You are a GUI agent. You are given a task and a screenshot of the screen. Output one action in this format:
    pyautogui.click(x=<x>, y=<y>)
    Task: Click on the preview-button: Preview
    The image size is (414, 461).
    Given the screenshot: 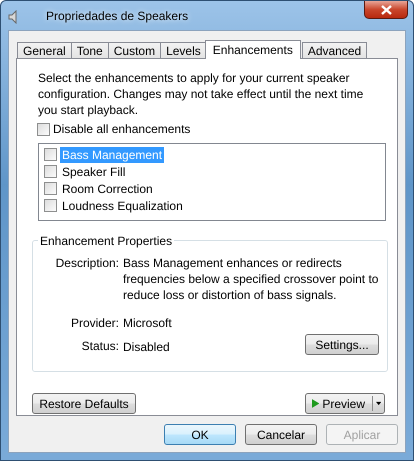 What is the action you would take?
    pyautogui.click(x=345, y=403)
    